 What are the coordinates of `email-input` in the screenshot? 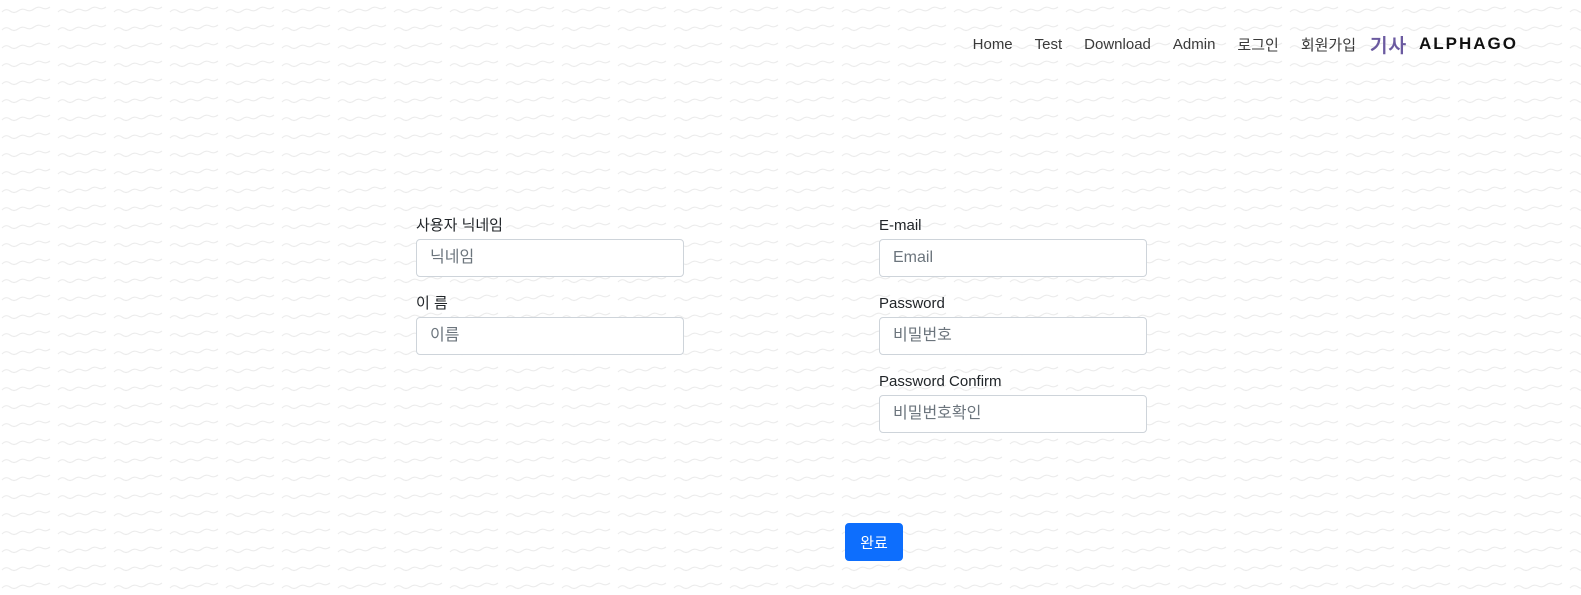 It's located at (1013, 258).